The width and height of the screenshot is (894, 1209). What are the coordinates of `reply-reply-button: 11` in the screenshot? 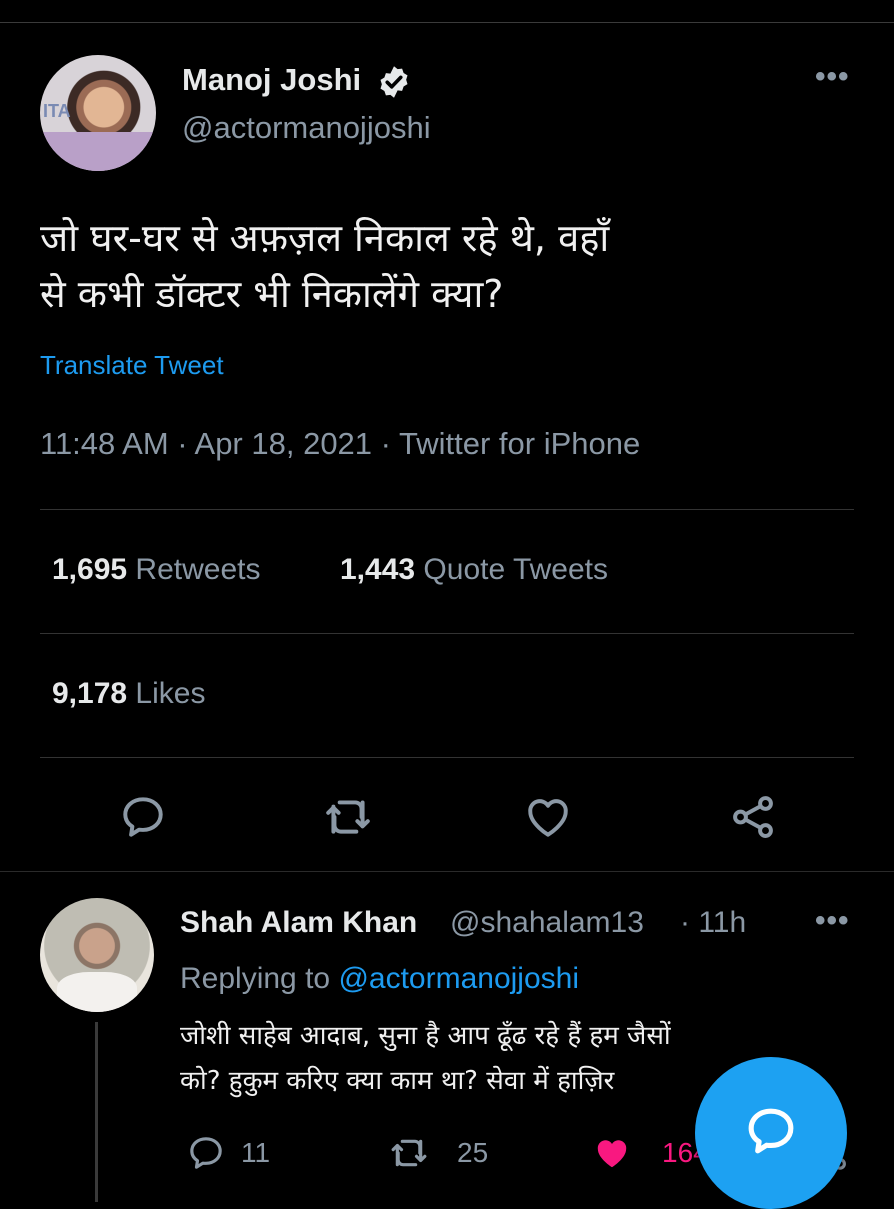 It's located at (228, 1153).